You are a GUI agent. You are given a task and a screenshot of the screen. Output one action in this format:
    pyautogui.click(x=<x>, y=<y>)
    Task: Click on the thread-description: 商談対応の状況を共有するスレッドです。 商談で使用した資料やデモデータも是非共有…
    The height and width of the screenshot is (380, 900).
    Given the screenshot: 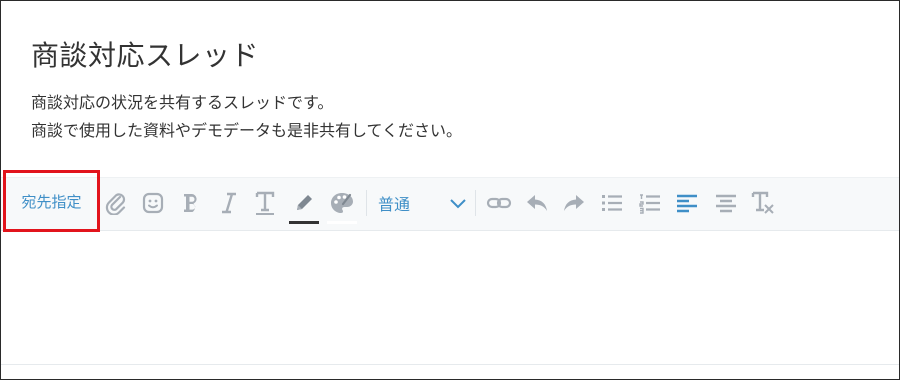 What is the action you would take?
    pyautogui.click(x=246, y=117)
    